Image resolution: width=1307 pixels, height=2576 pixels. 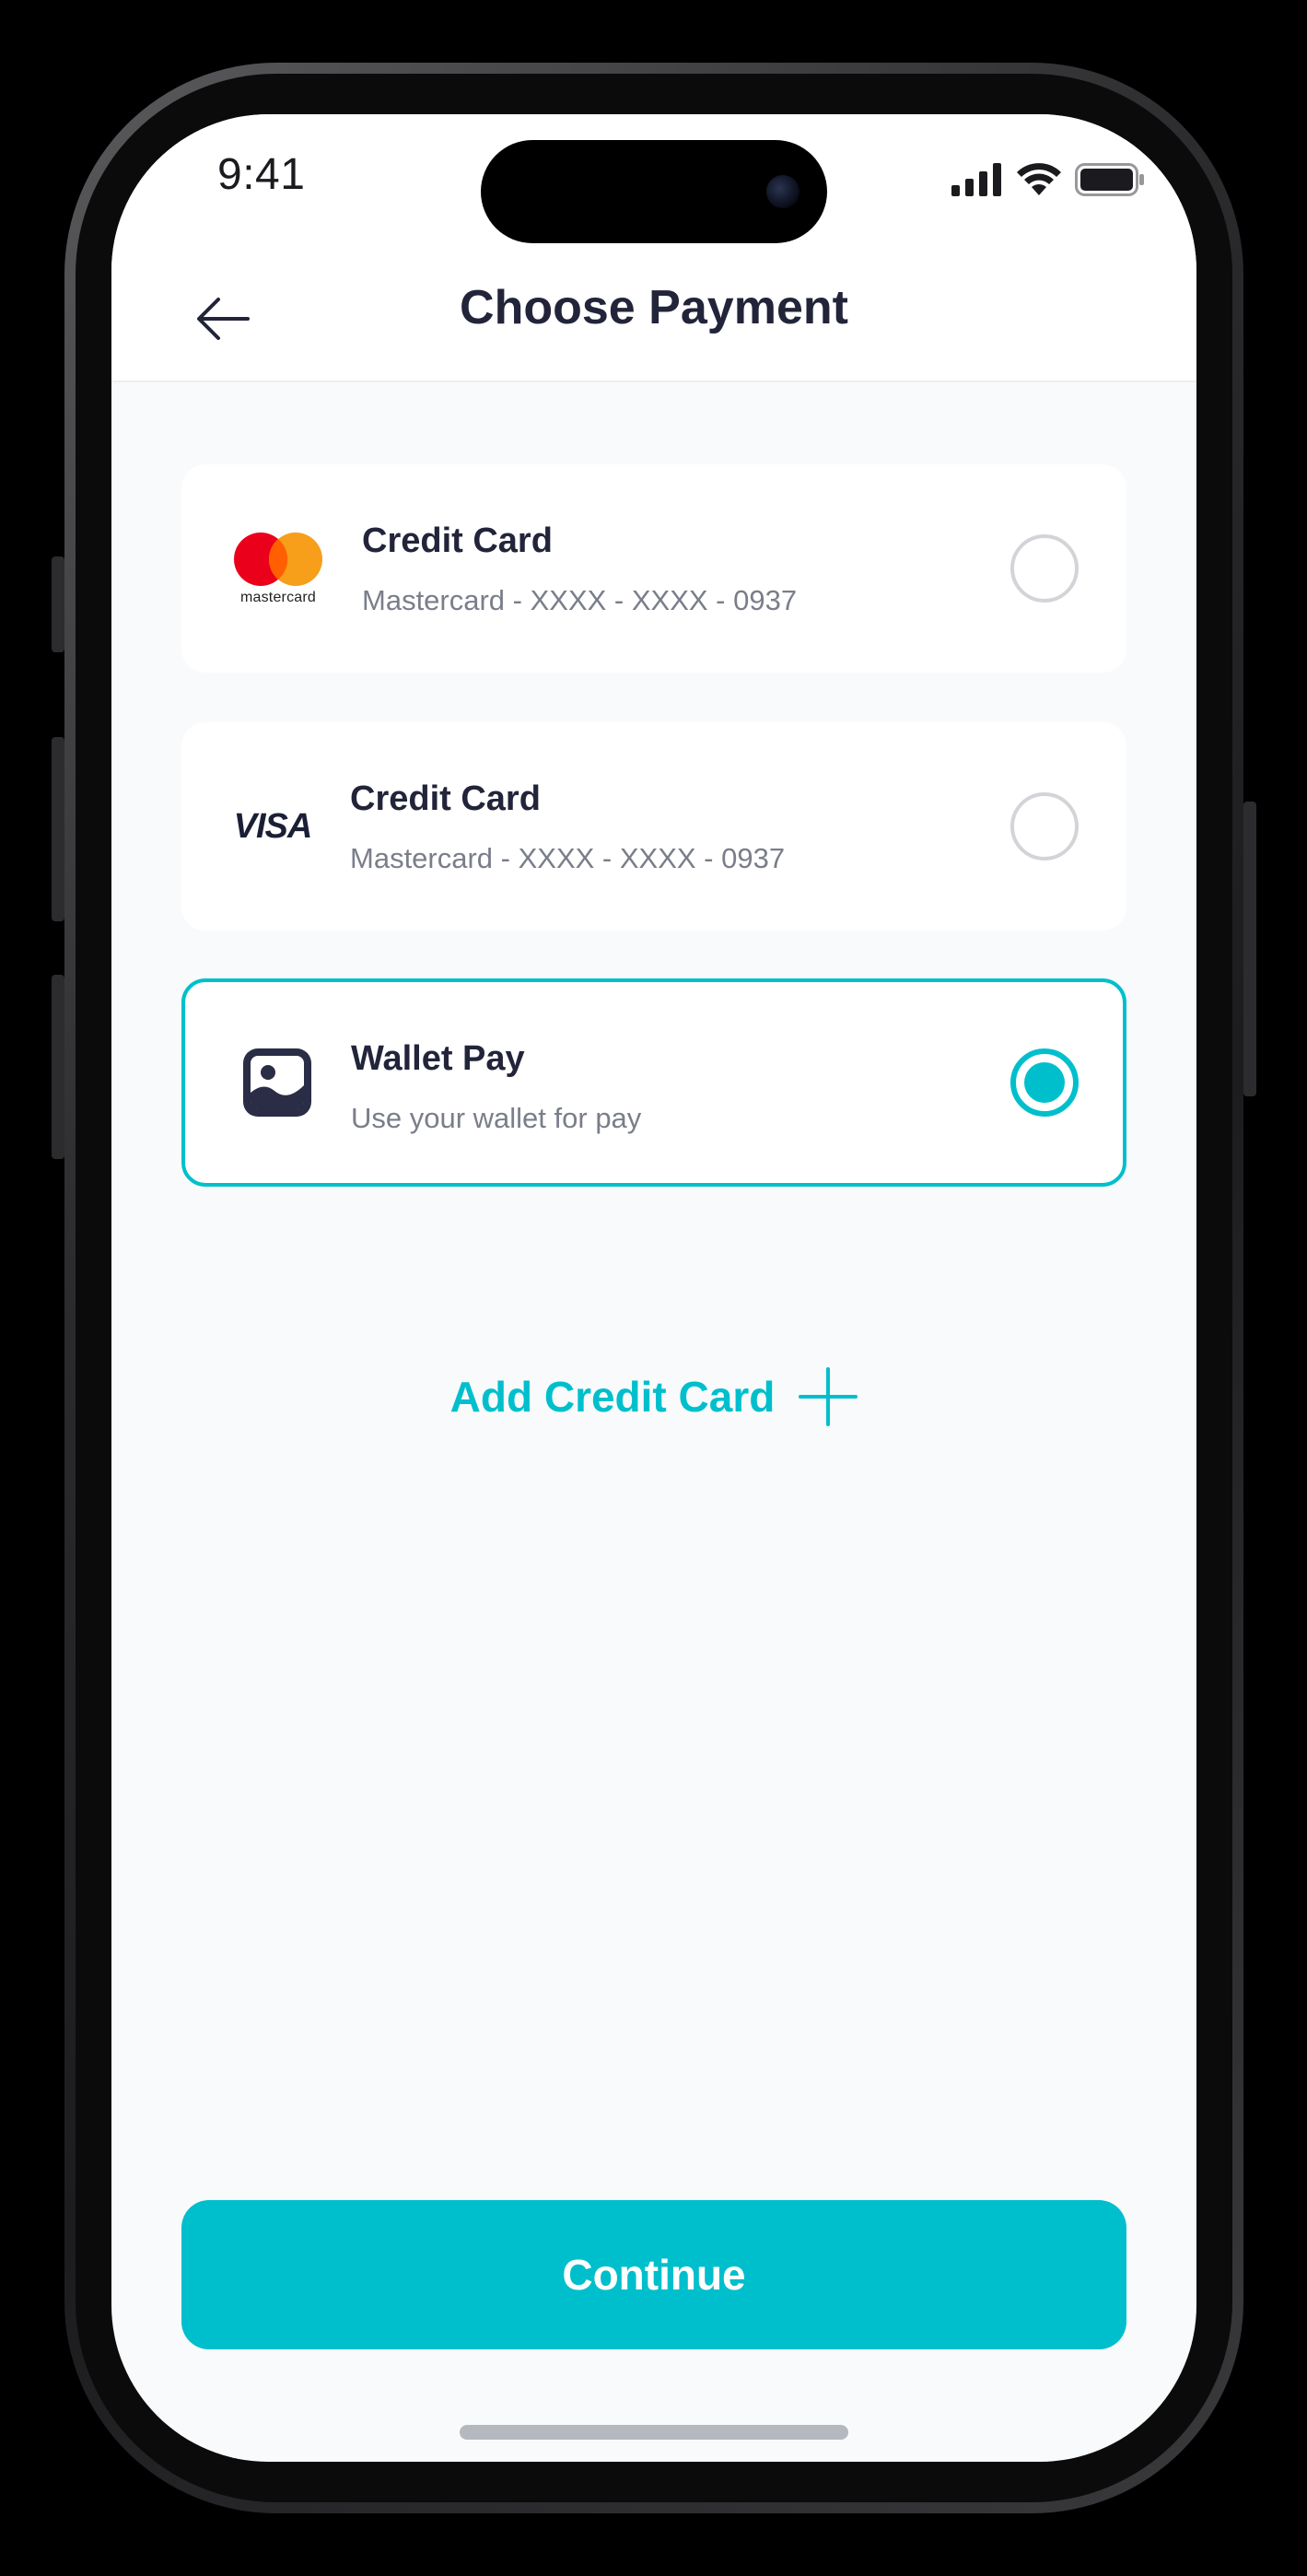 I want to click on image-icon, so click(x=277, y=1082).